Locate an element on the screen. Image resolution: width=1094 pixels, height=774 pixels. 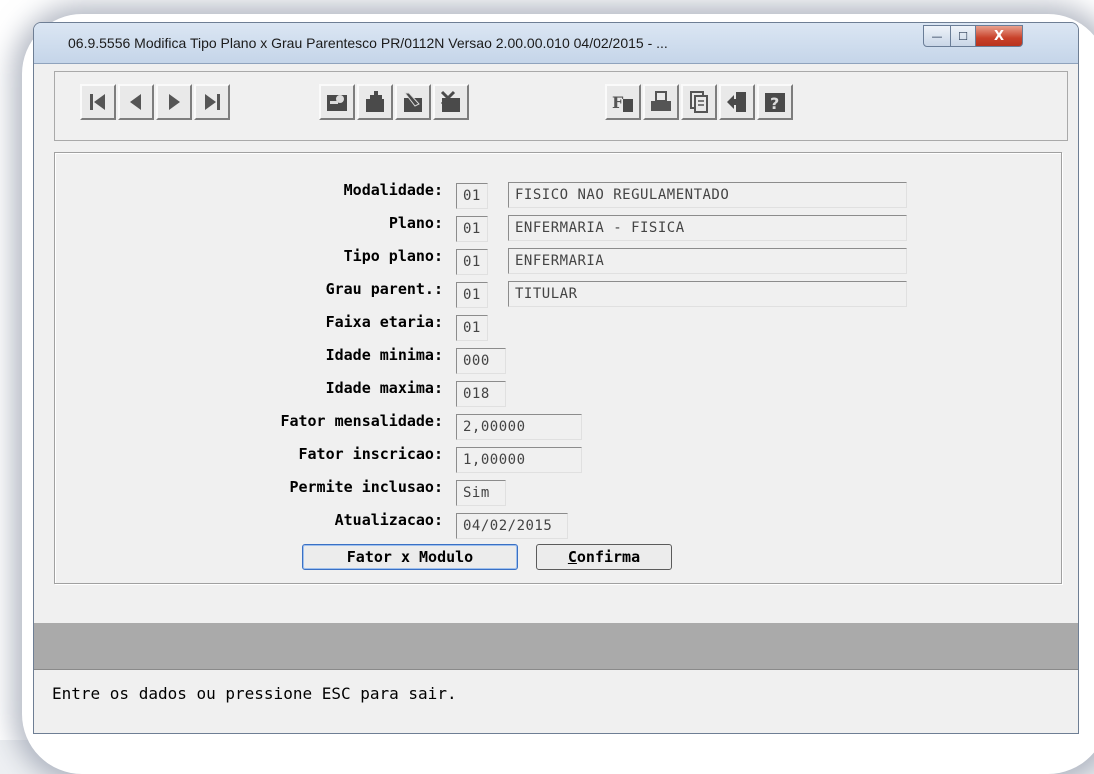
close-icon: X is located at coordinates (999, 36).